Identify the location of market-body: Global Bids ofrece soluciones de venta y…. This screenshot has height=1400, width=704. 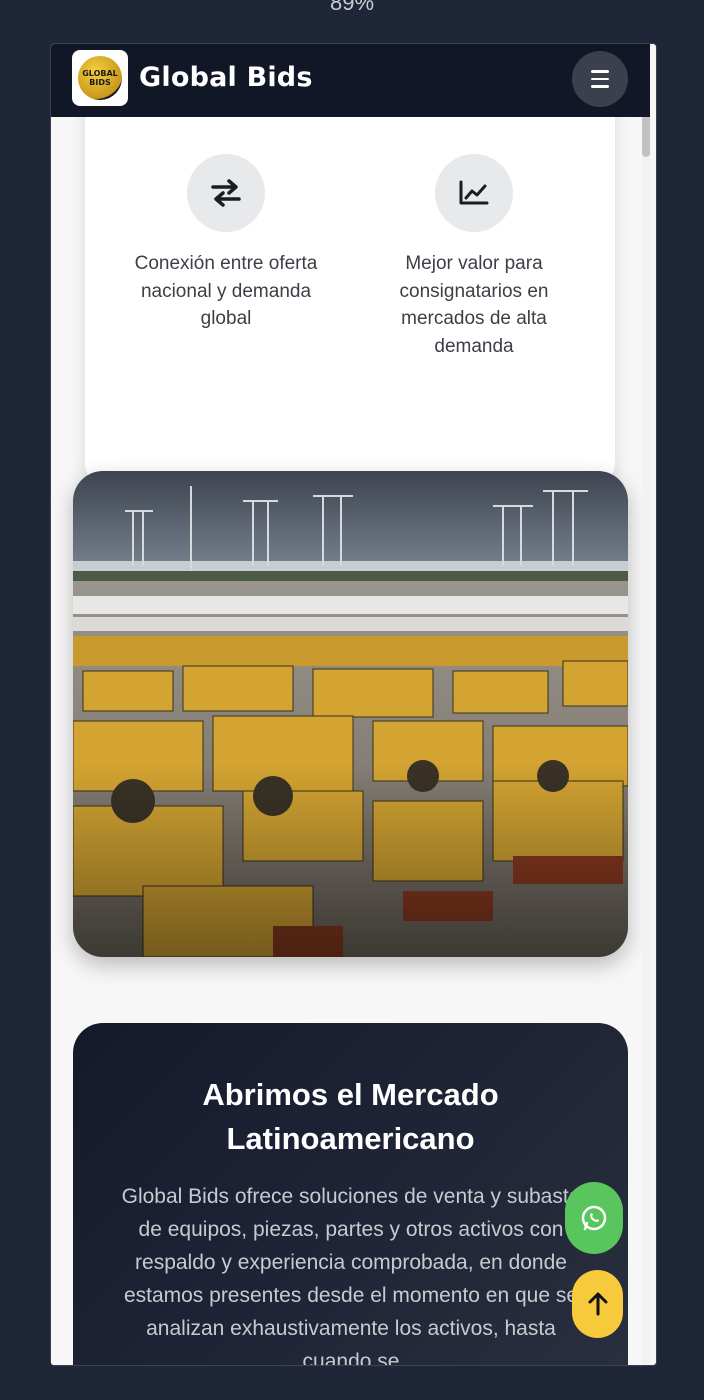
(351, 1275).